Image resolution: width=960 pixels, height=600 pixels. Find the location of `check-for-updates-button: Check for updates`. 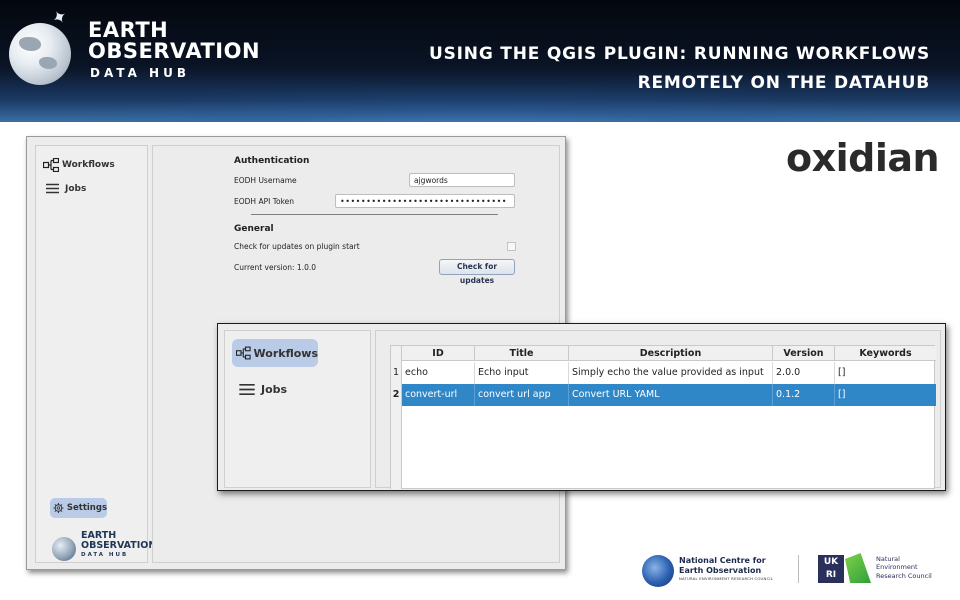

check-for-updates-button: Check for updates is located at coordinates (477, 272).